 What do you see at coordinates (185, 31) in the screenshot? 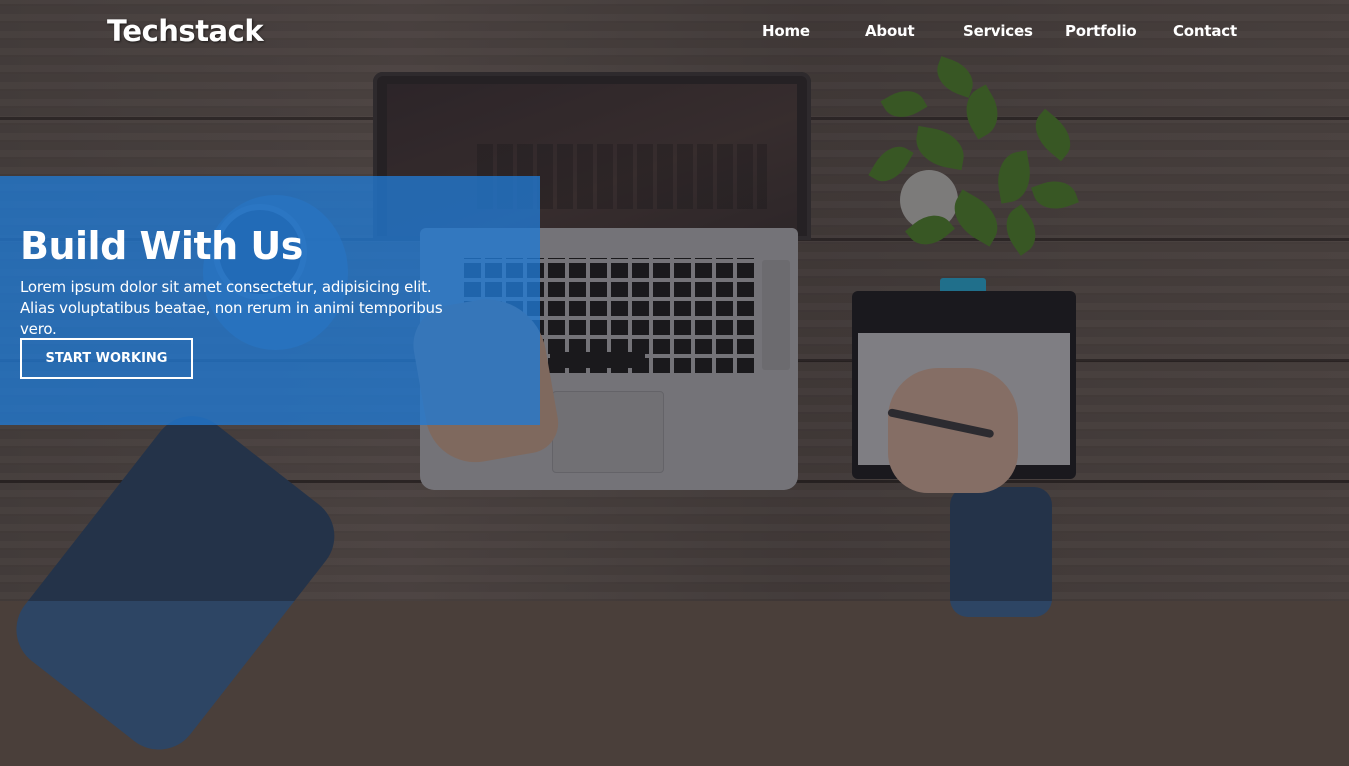
I see `brand-logo: Techstack` at bounding box center [185, 31].